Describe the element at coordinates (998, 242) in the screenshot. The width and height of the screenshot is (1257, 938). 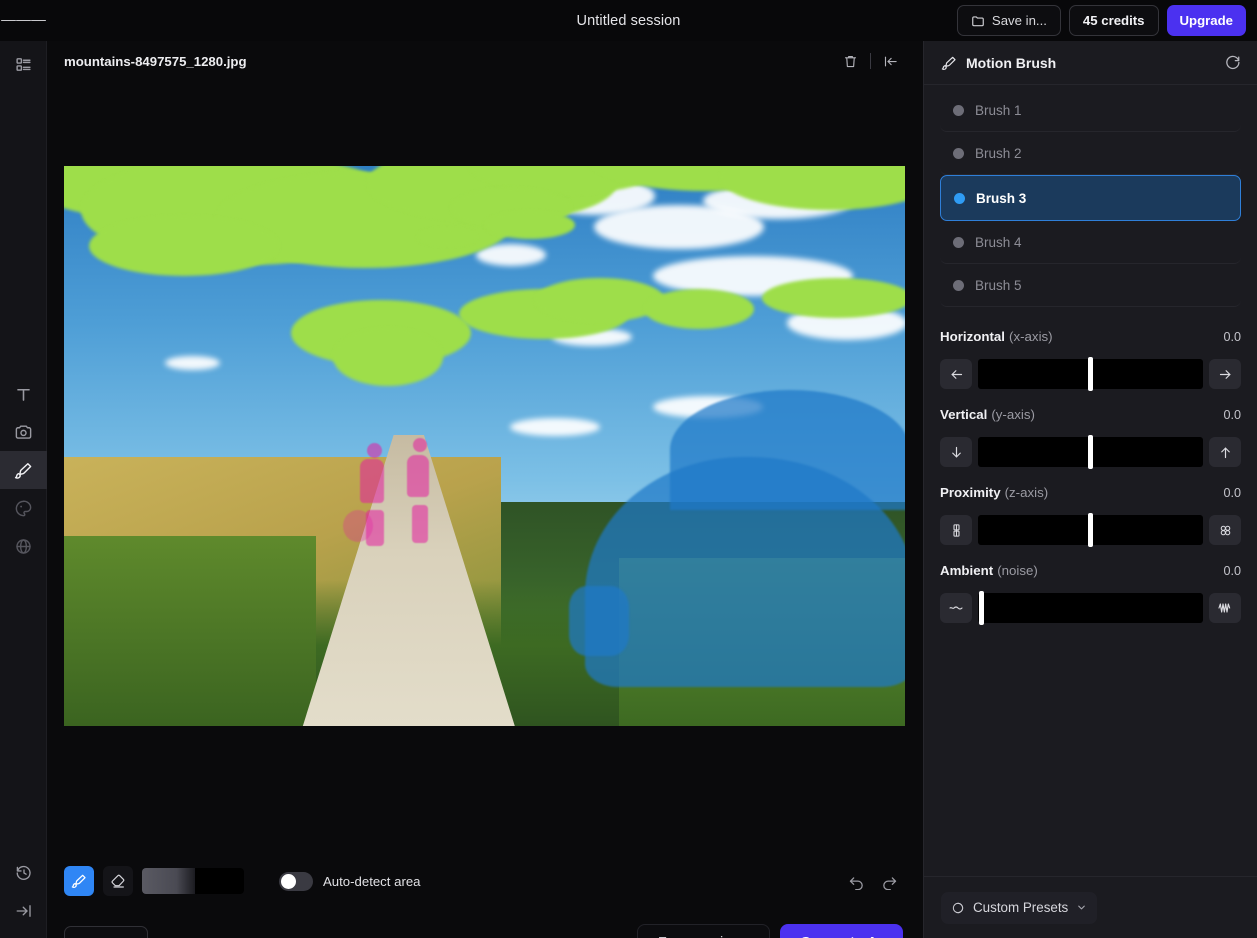
I see `brush-label: Brush 4` at that location.